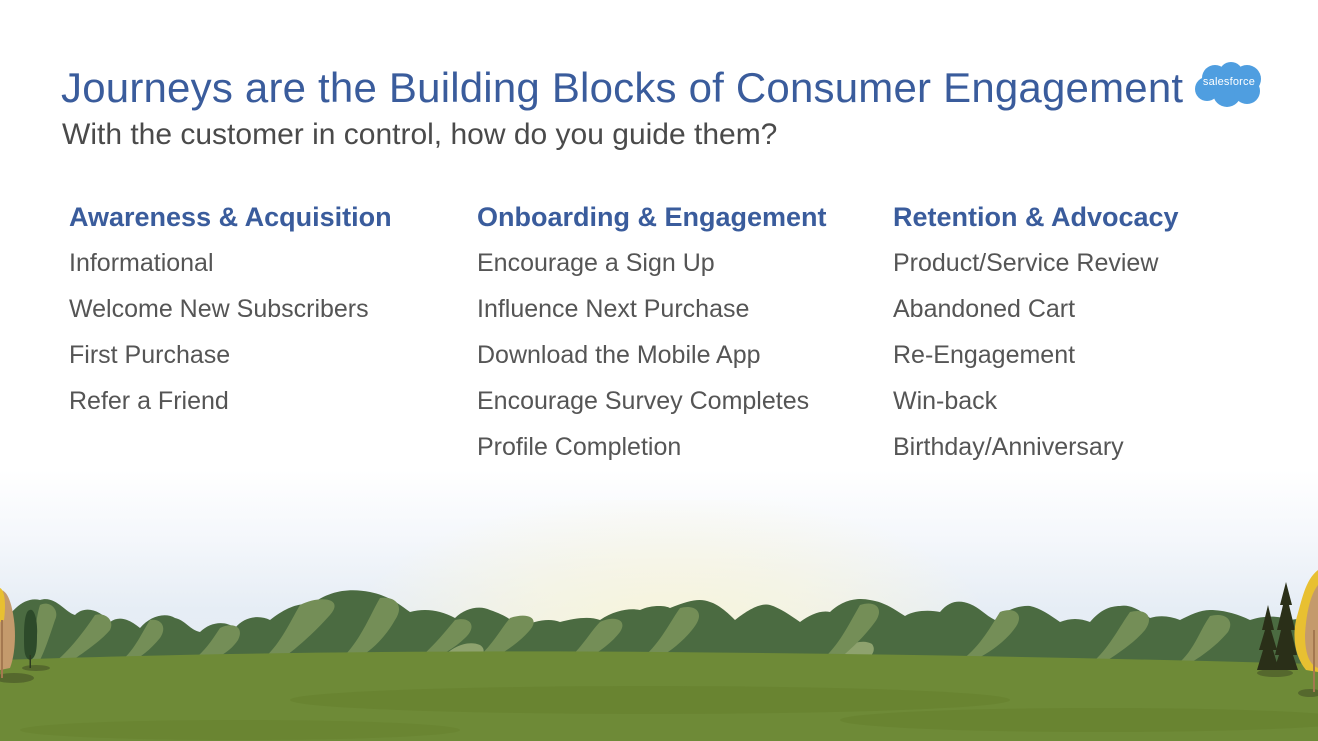  Describe the element at coordinates (984, 309) in the screenshot. I see `list-item: Abandoned Cart` at that location.